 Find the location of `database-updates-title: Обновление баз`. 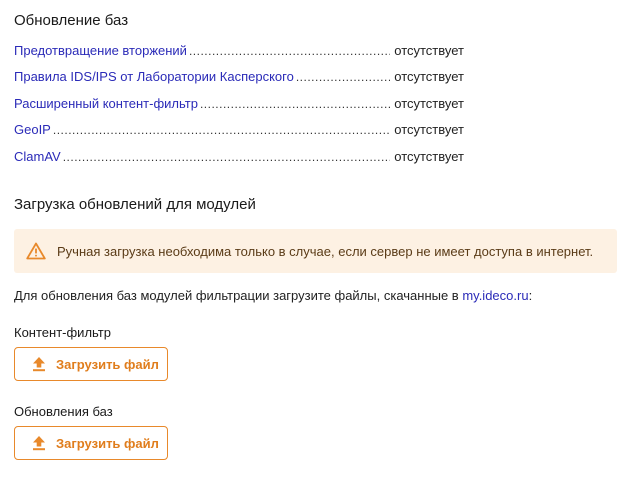

database-updates-title: Обновление баз is located at coordinates (71, 20).